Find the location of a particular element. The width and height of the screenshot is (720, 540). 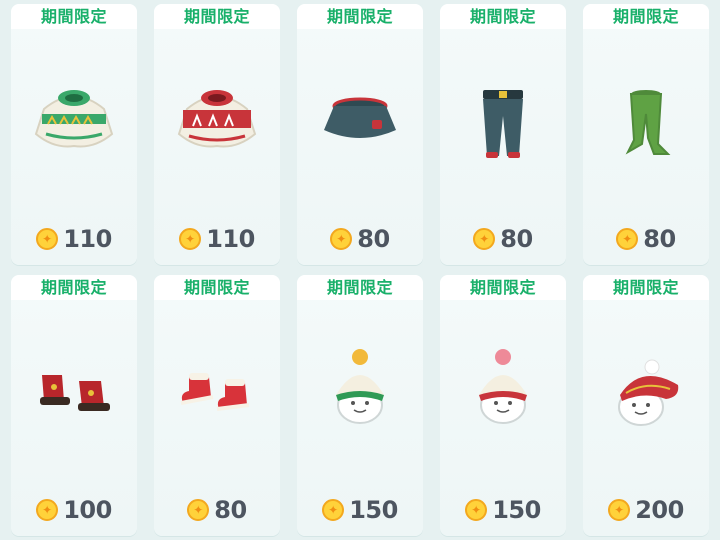

price: 200 is located at coordinates (646, 510).